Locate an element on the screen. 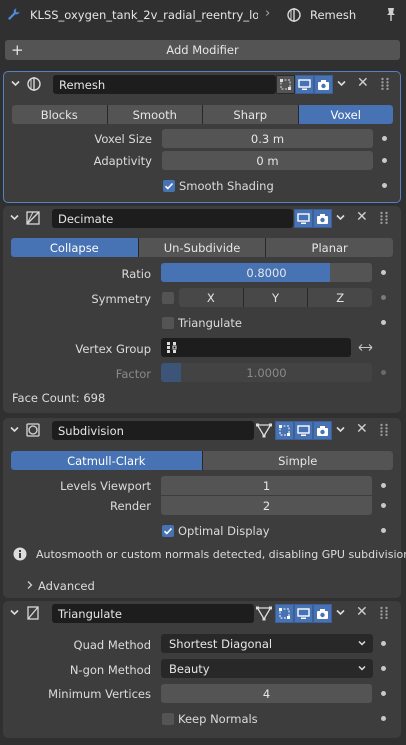 This screenshot has height=745, width=406. remesh-icon is located at coordinates (34, 84).